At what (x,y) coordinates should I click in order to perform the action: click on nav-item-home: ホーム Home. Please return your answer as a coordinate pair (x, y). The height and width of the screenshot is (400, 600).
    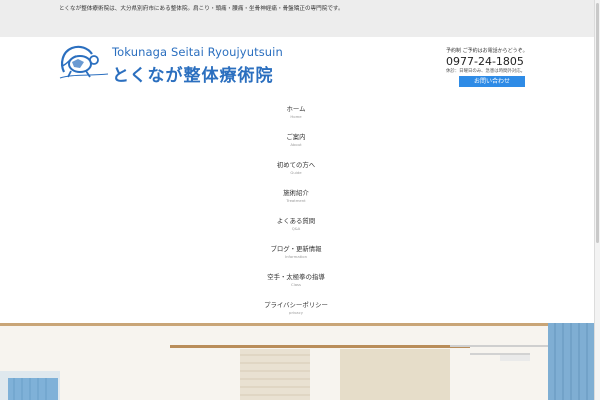
    Looking at the image, I should click on (296, 118).